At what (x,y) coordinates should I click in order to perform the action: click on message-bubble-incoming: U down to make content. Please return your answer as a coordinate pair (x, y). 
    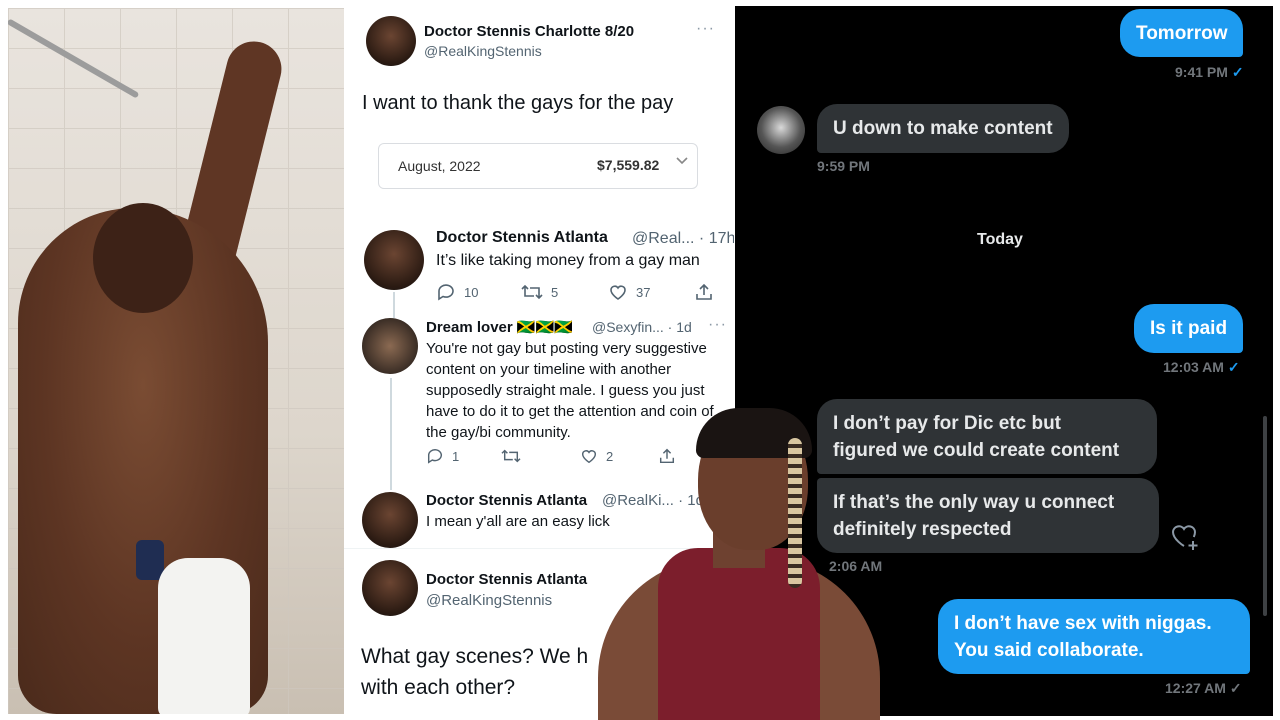
    Looking at the image, I should click on (943, 128).